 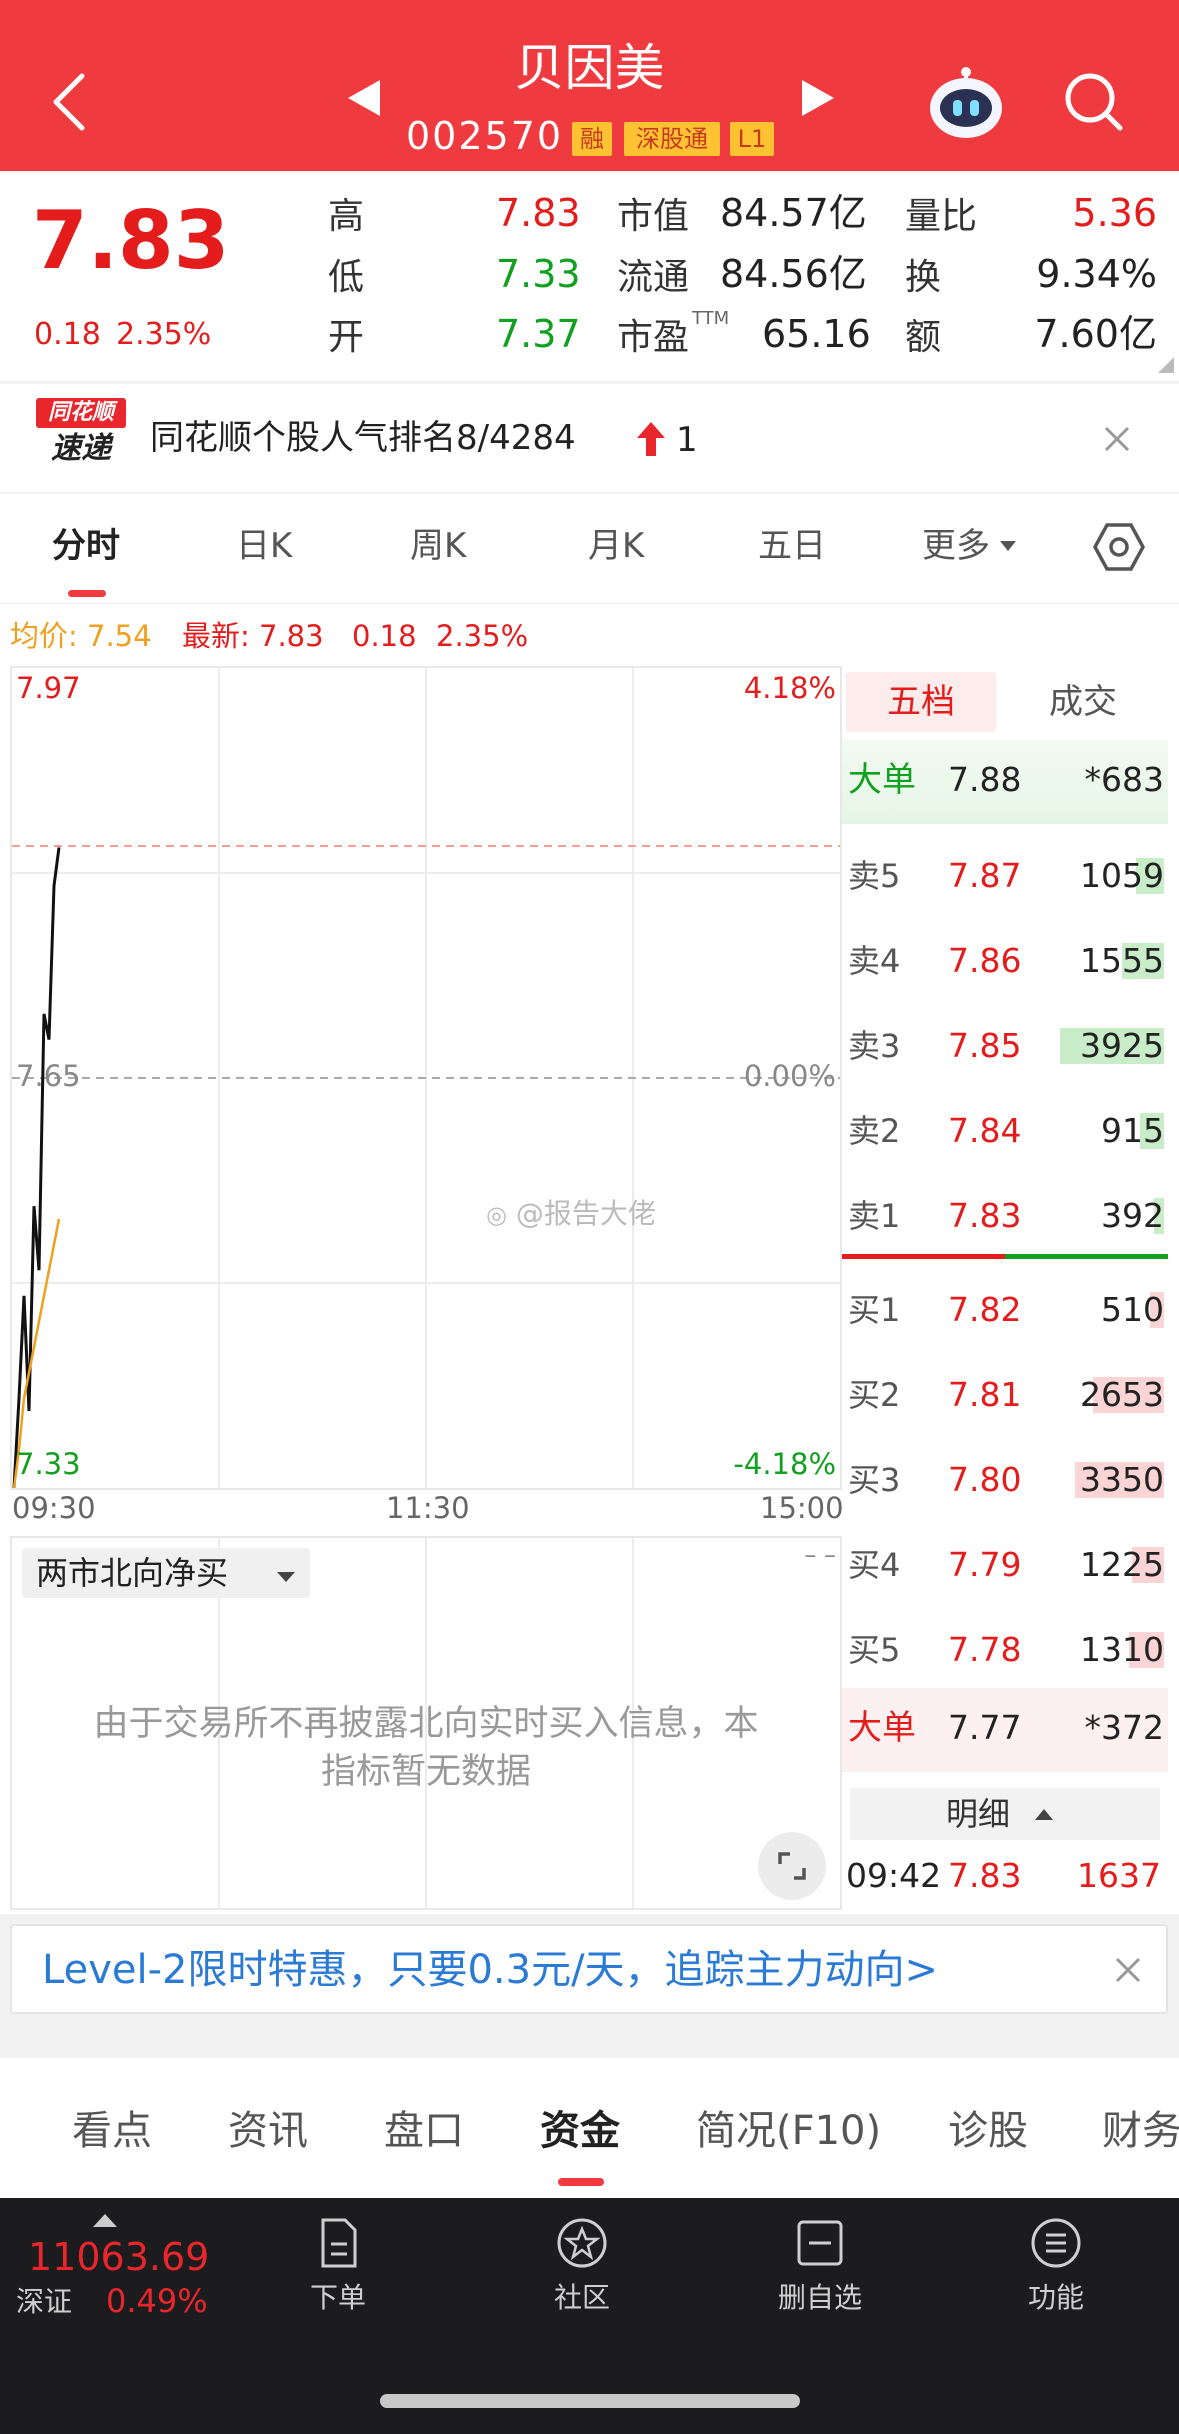 What do you see at coordinates (86, 546) in the screenshot?
I see `tab-intraday: 分时` at bounding box center [86, 546].